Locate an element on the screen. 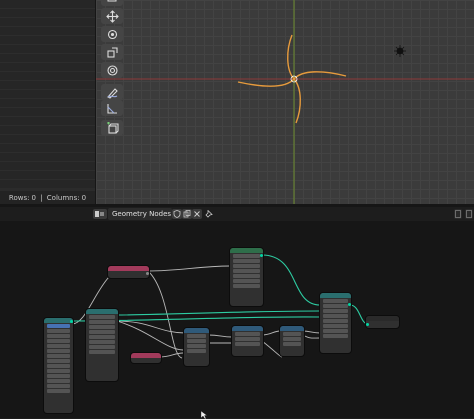 The image size is (474, 419). node-editor-header: Geometry Nodes is located at coordinates (237, 214).